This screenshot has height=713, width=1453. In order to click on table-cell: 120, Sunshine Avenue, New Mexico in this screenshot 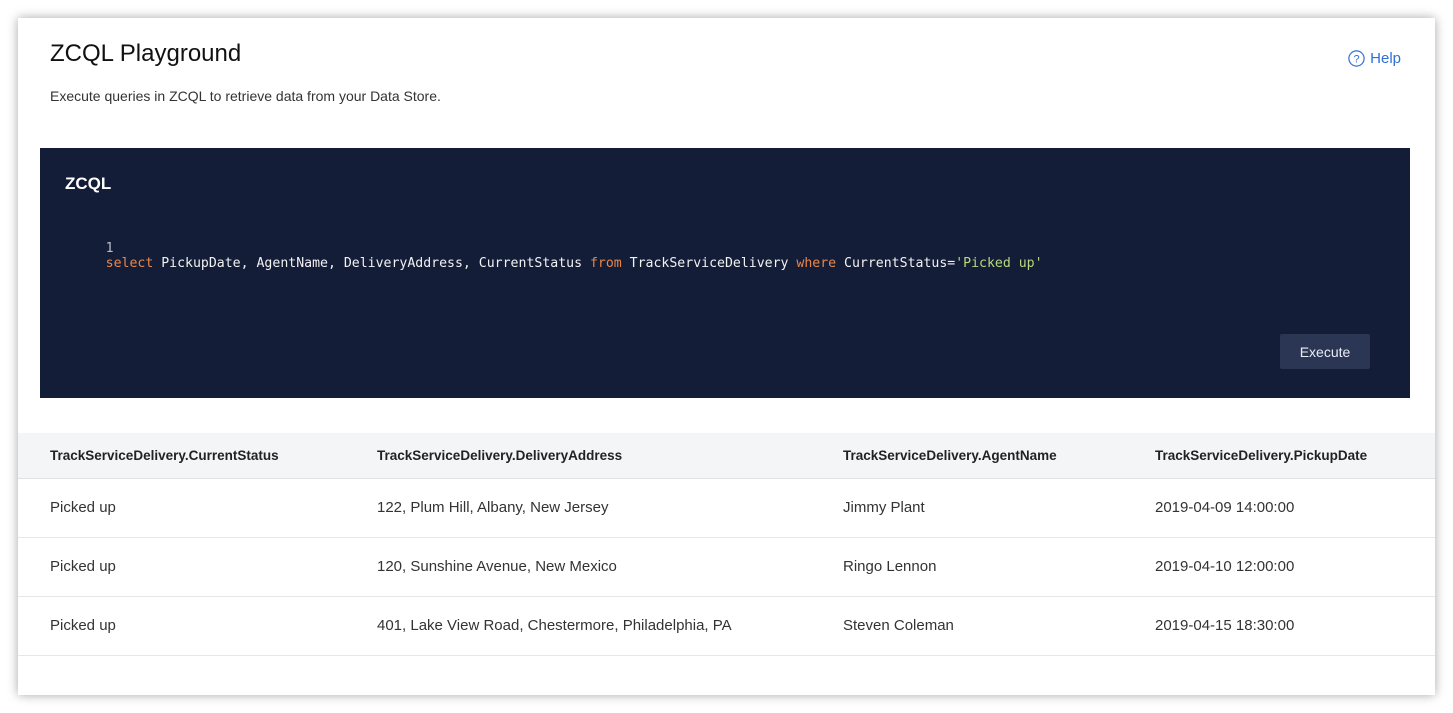, I will do `click(610, 567)`.